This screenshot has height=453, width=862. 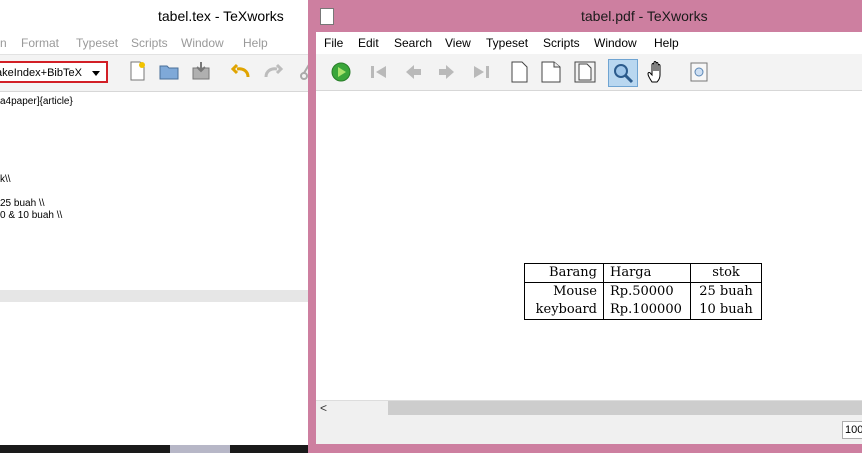 What do you see at coordinates (323, 408) in the screenshot?
I see `scroll-left-arrow-icon: <` at bounding box center [323, 408].